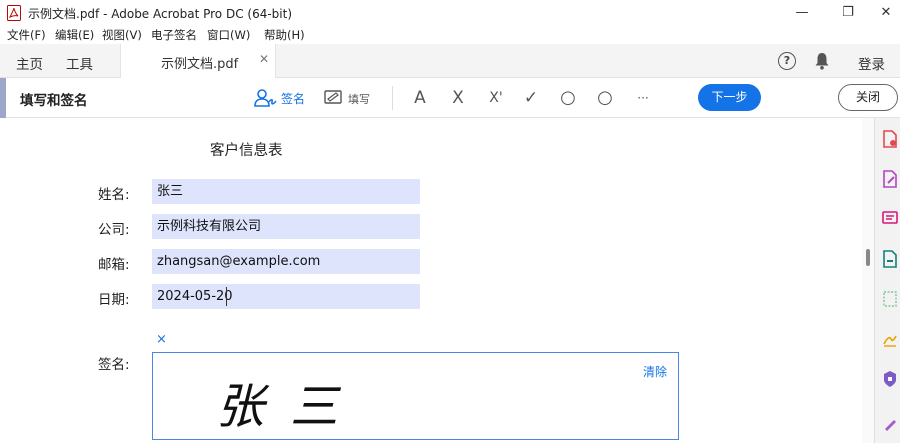  What do you see at coordinates (729, 97) in the screenshot?
I see `next-step-button: 下一步` at bounding box center [729, 97].